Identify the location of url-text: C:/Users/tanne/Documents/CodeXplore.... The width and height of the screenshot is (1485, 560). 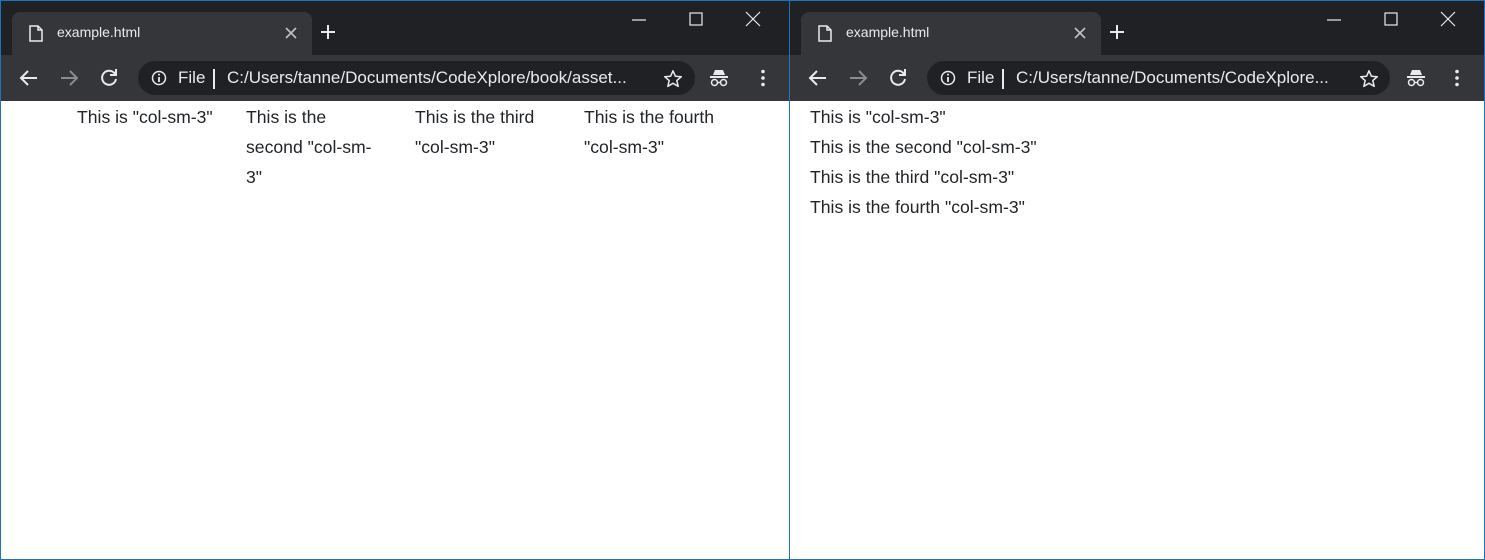
(1181, 78).